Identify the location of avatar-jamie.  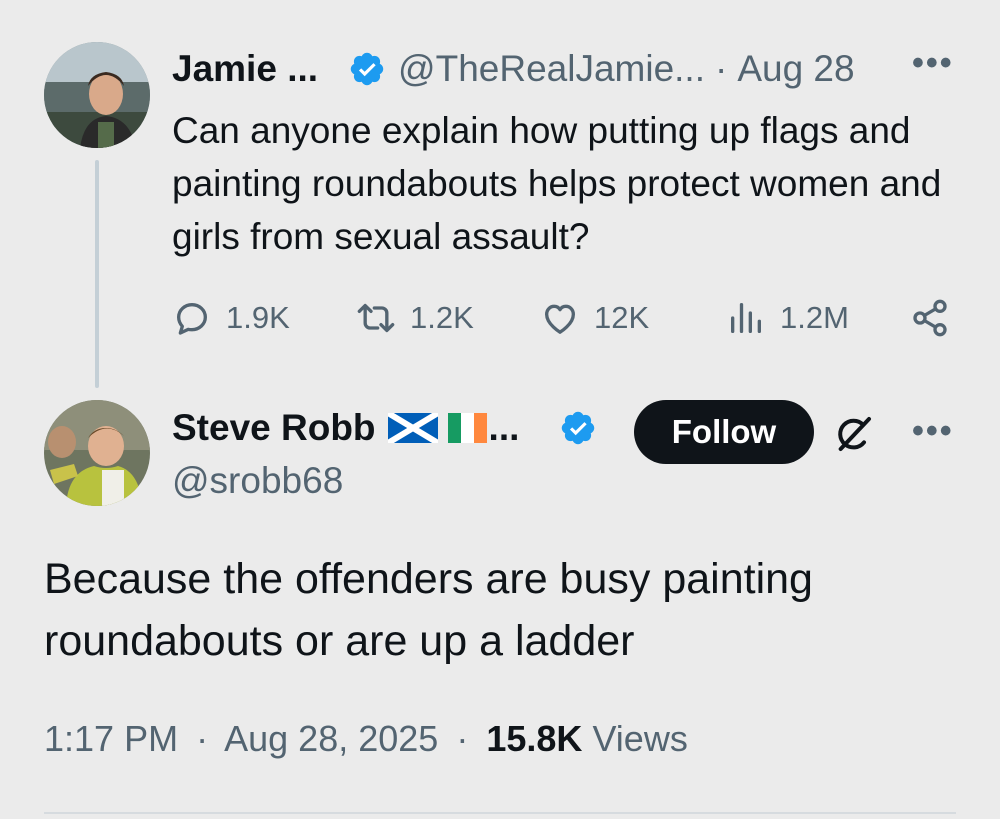
(97, 95).